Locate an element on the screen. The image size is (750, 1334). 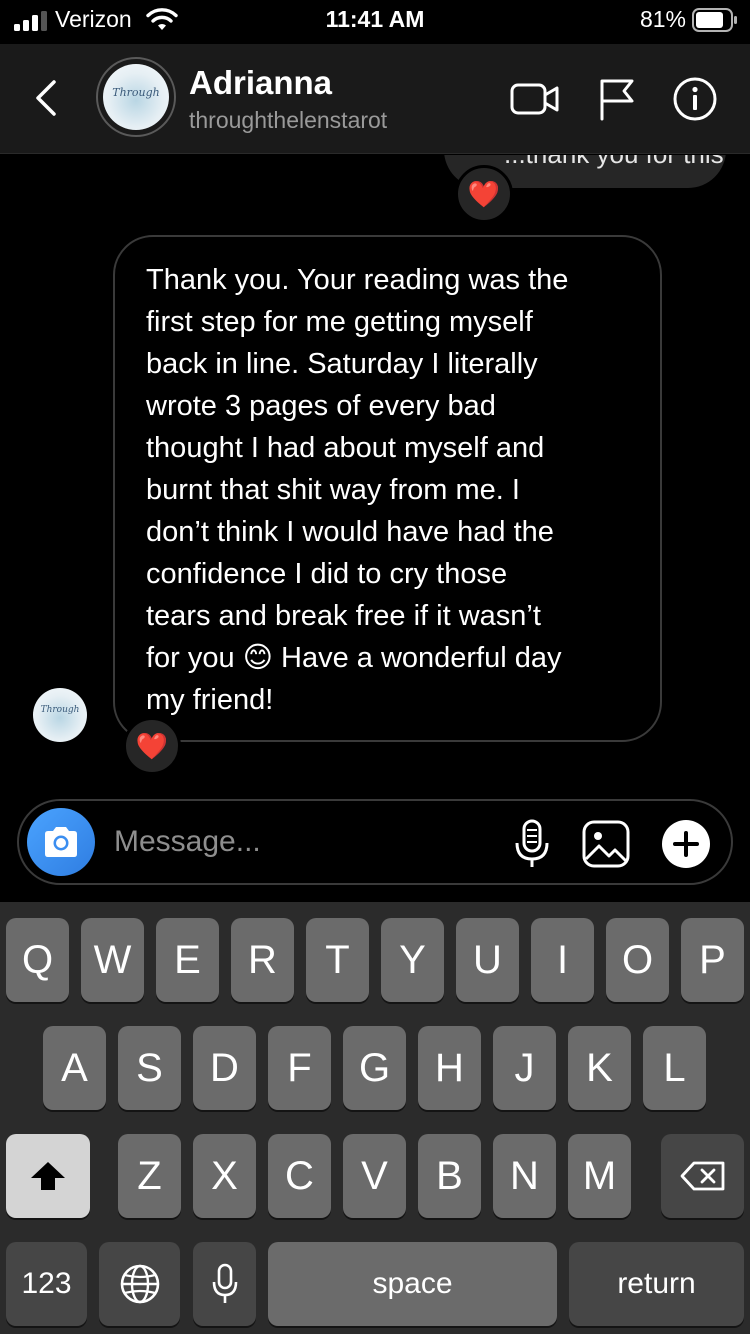
contact-handle: throughthelenstarot is located at coordinates (288, 120).